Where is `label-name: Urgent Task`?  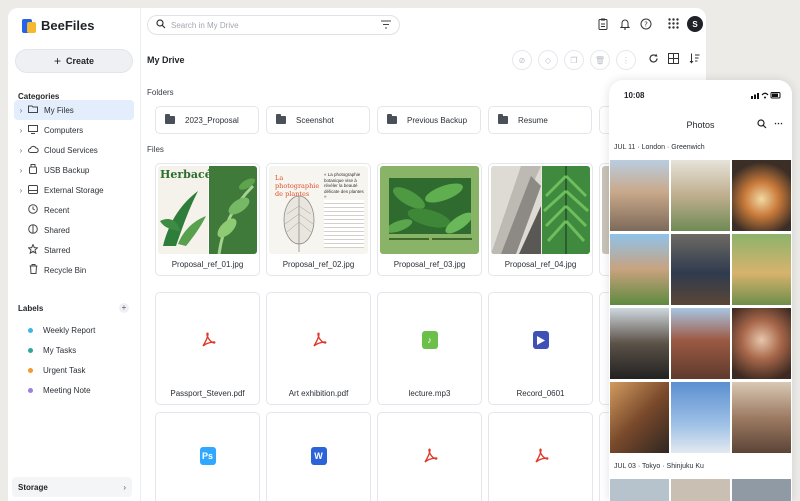 label-name: Urgent Task is located at coordinates (64, 370).